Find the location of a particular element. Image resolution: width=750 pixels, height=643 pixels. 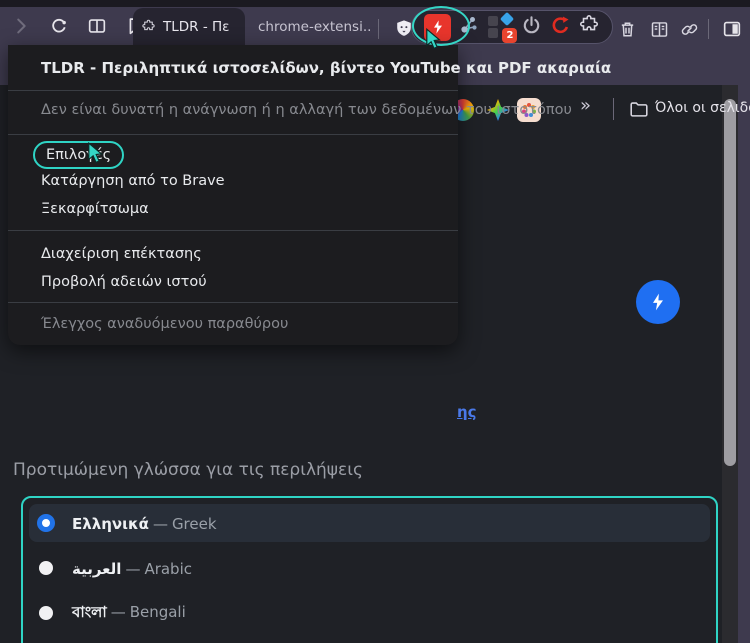

sidebar-icon is located at coordinates (732, 29).